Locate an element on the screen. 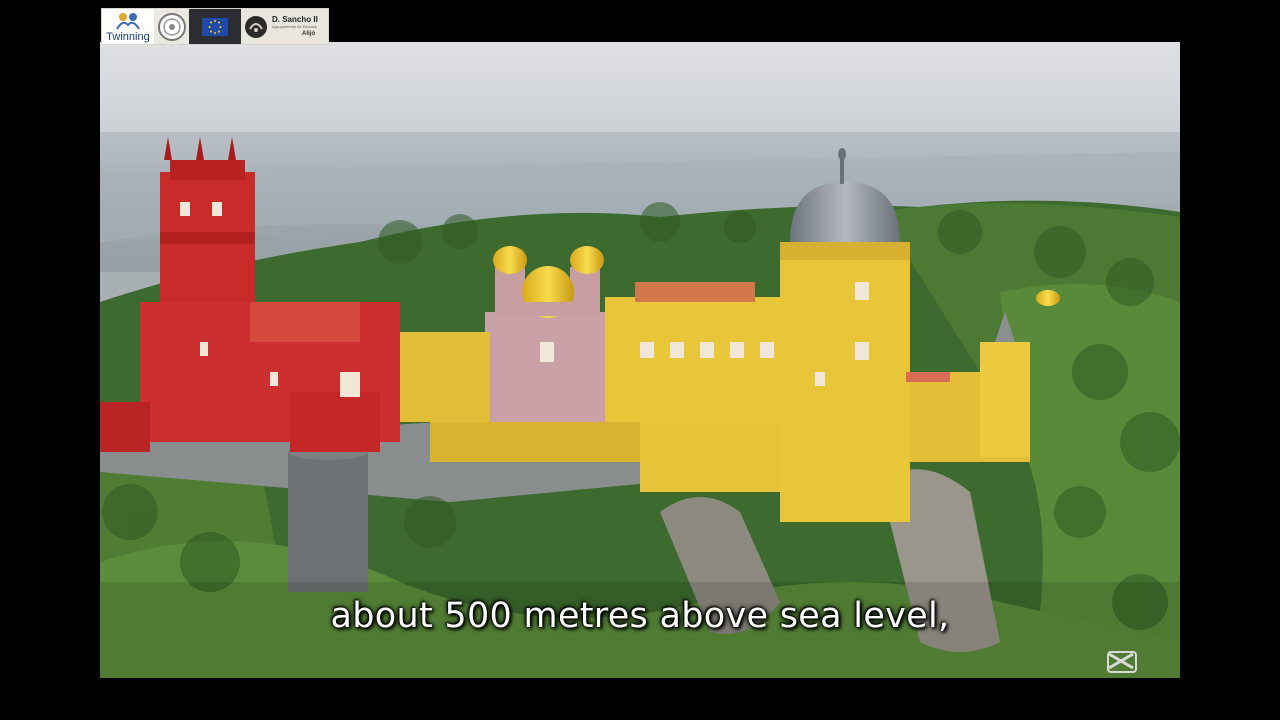 The height and width of the screenshot is (720, 1280). twinning-logo: Twinning is located at coordinates (128, 26).